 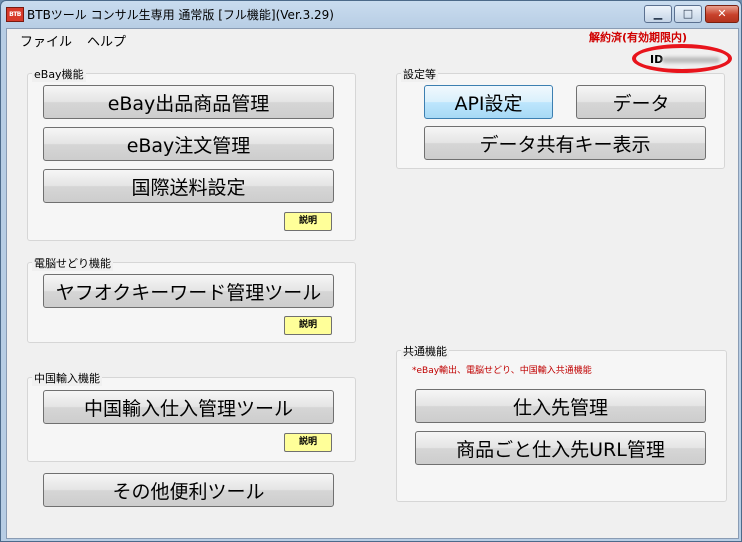 What do you see at coordinates (425, 351) in the screenshot?
I see `common-group-label: 共通機能` at bounding box center [425, 351].